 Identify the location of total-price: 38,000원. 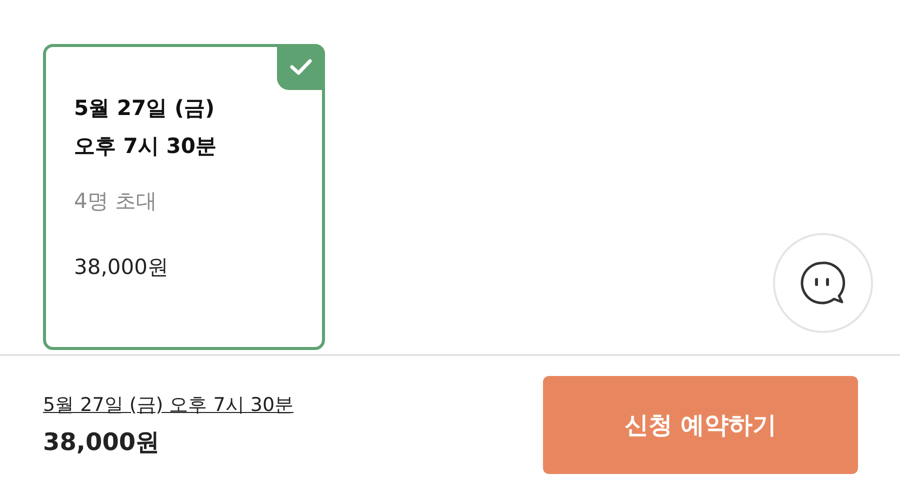
(102, 442).